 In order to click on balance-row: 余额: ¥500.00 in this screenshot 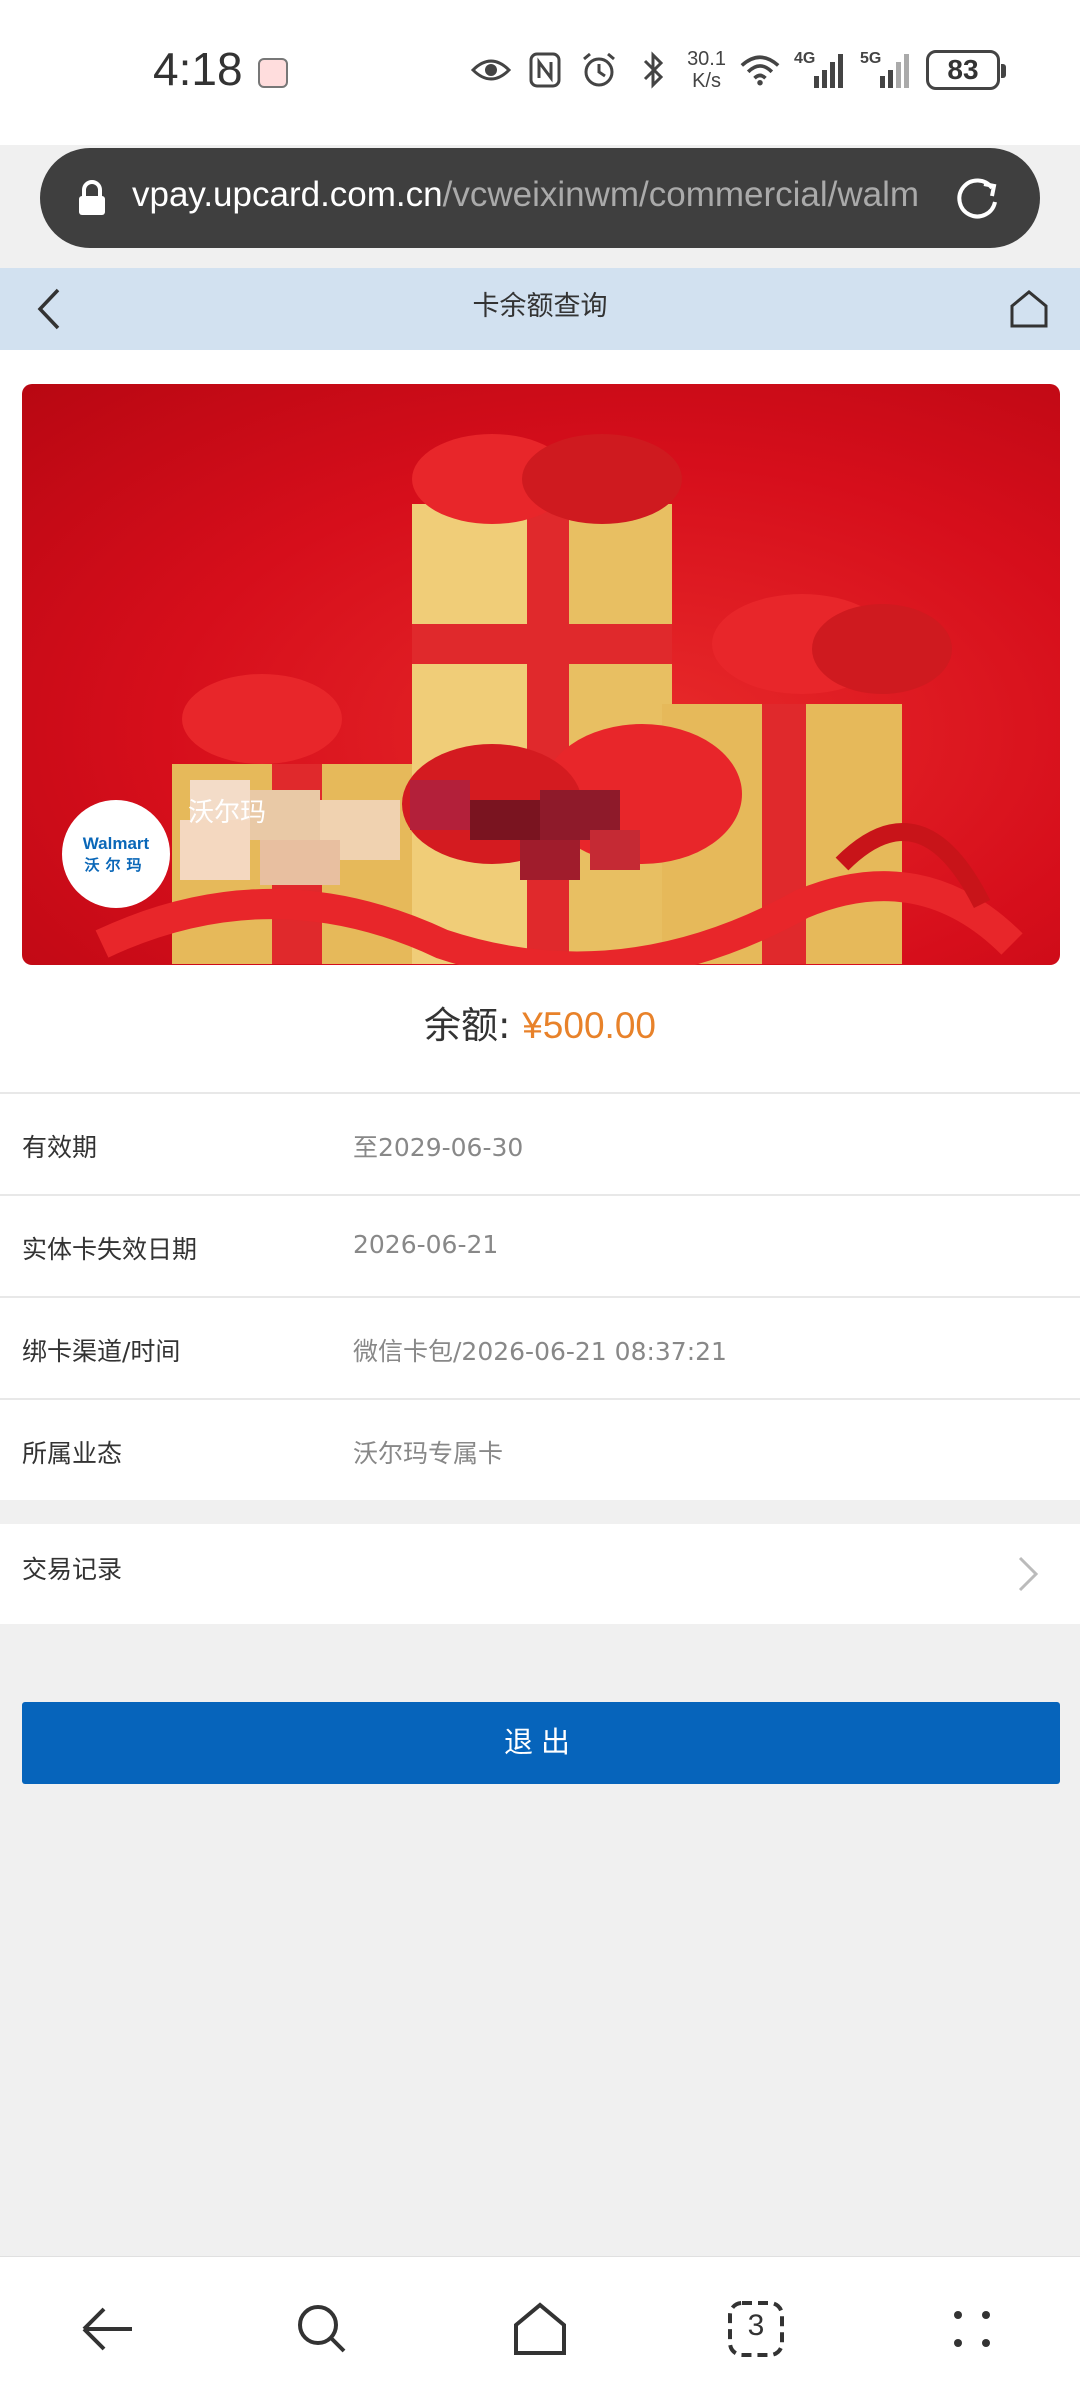, I will do `click(540, 1022)`.